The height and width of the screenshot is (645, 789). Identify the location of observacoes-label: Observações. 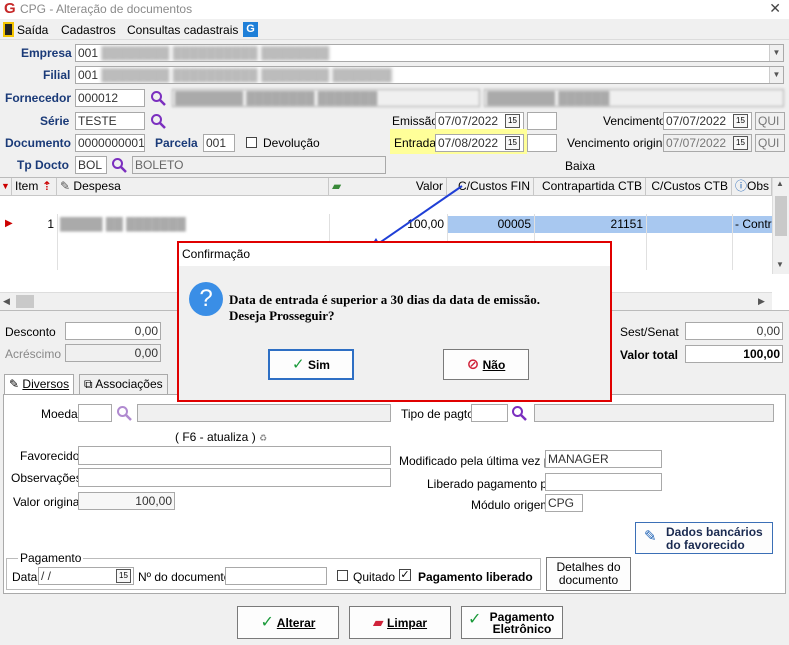
(46, 478).